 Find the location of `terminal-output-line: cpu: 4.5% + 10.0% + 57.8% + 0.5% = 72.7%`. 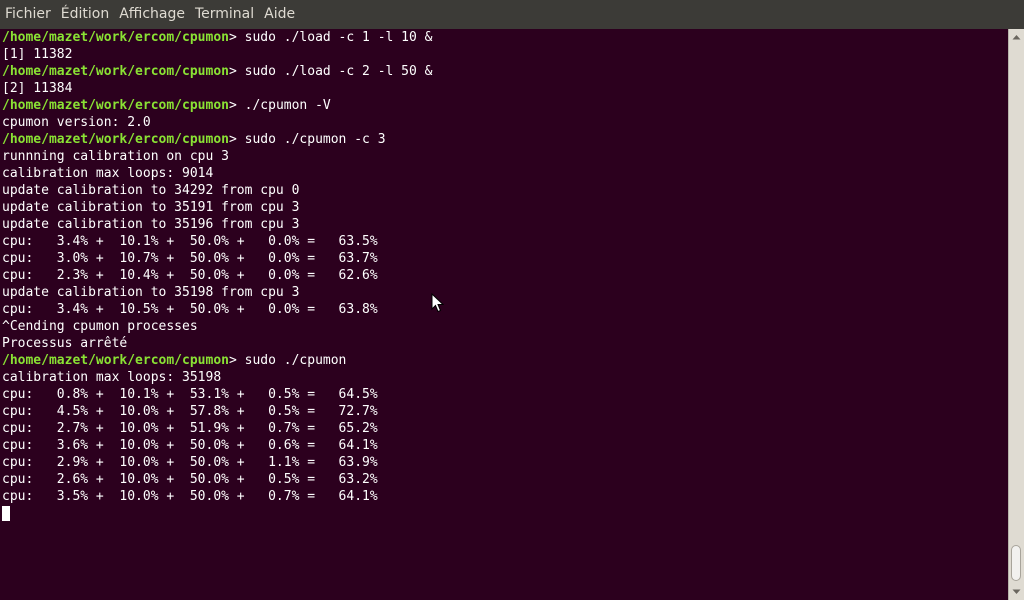

terminal-output-line: cpu: 4.5% + 10.0% + 57.8% + 0.5% = 72.7% is located at coordinates (217, 411).